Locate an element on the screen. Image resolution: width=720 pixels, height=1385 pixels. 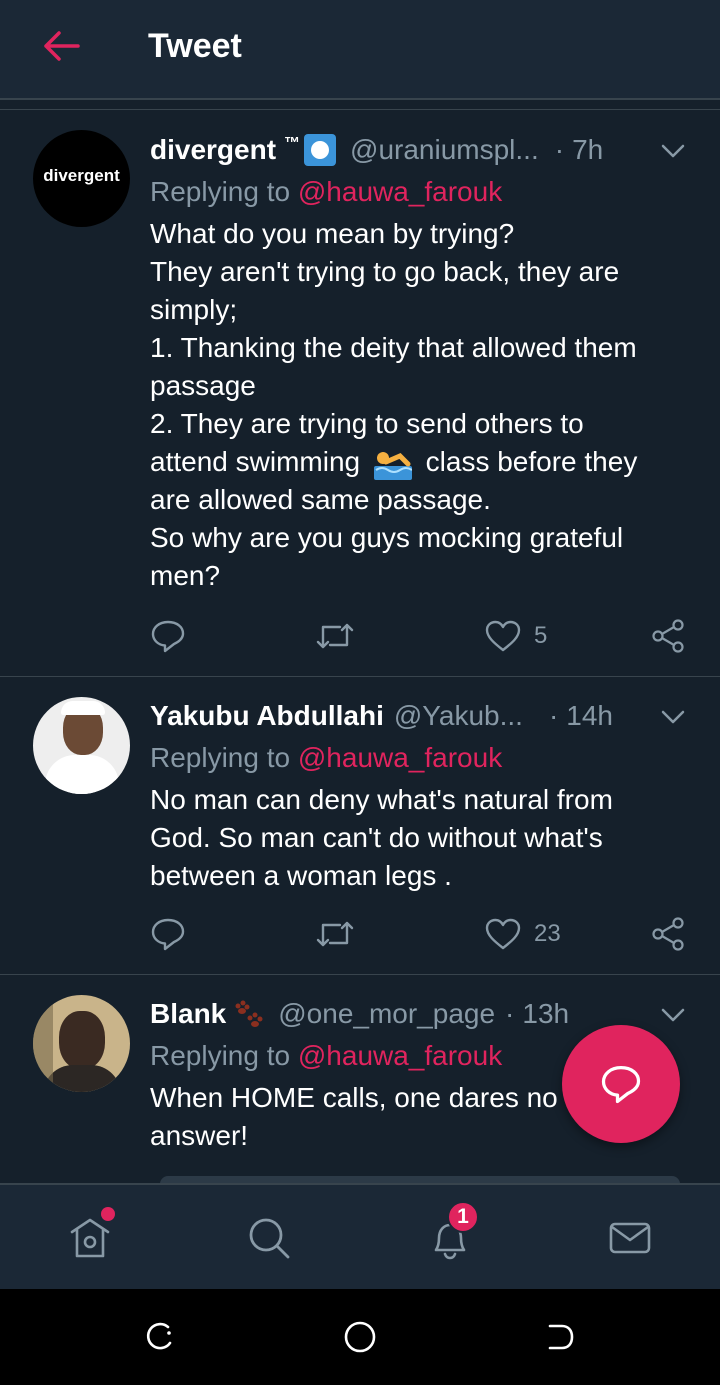
home-nav-button is located at coordinates (360, 1337).